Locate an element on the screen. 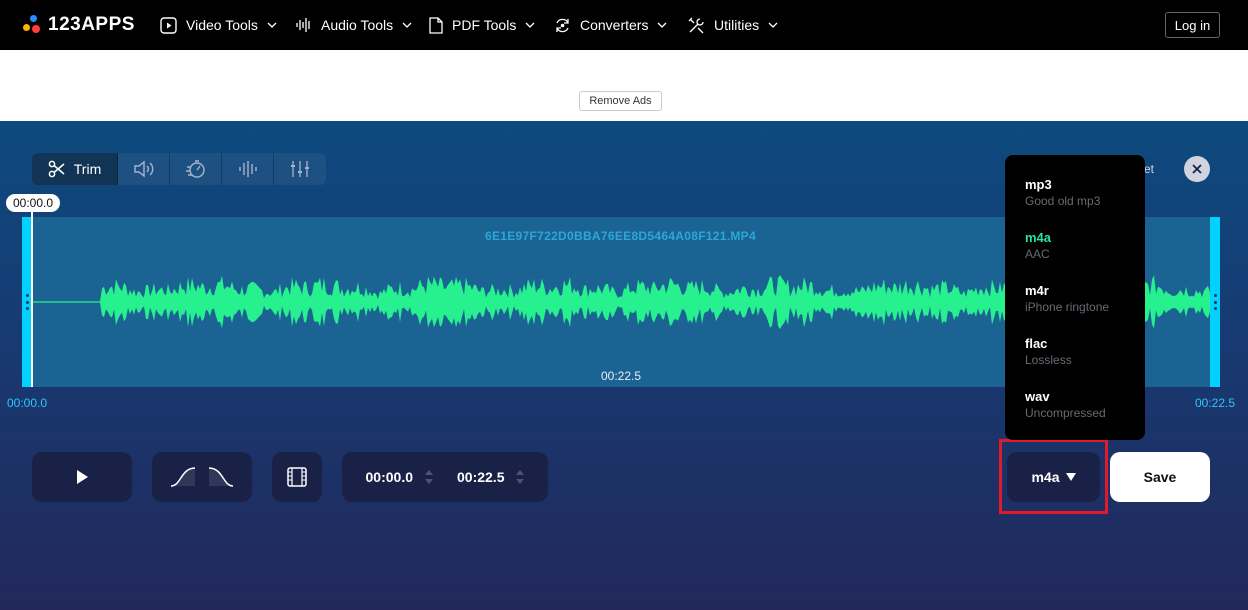 The width and height of the screenshot is (1248, 610). nav-label: Audio Tools is located at coordinates (357, 25).